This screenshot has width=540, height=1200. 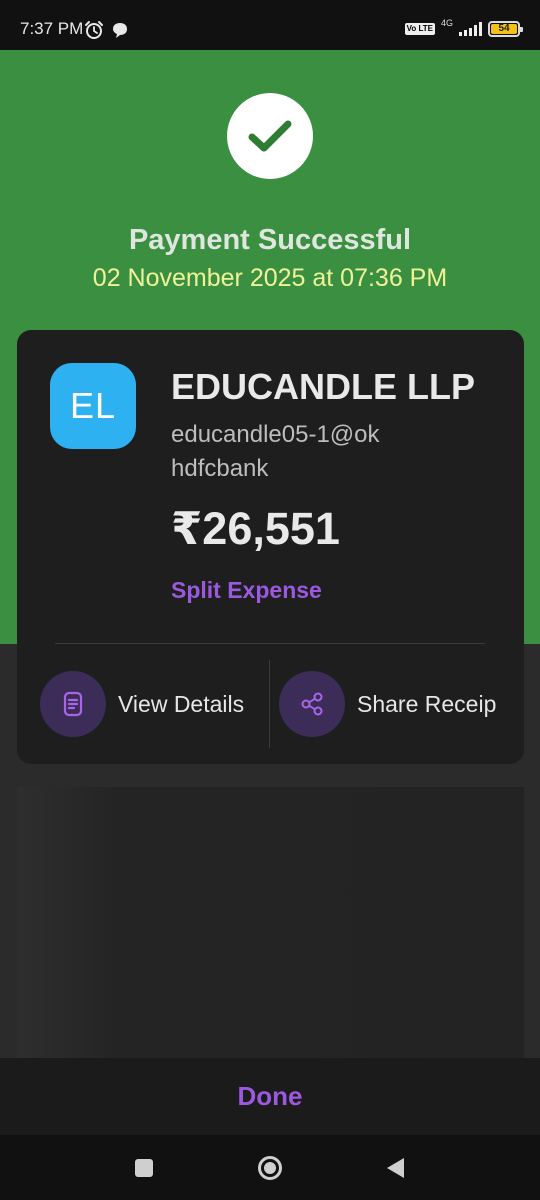 I want to click on checkmark-icon, so click(x=270, y=136).